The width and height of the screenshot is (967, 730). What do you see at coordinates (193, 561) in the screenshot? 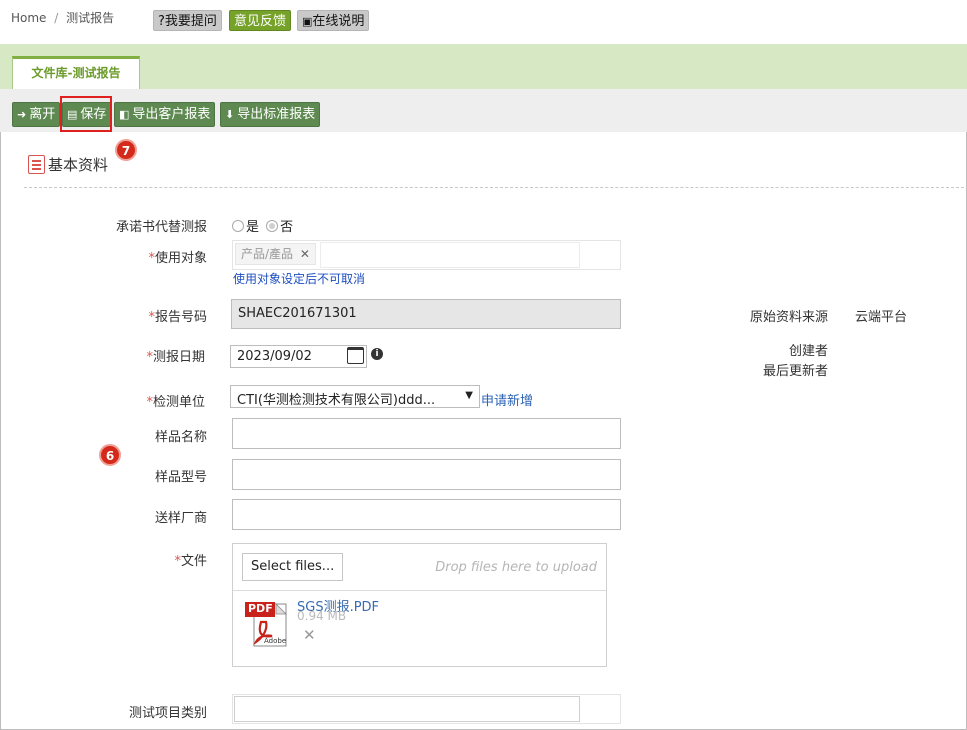
I see `files-label-text: 文件` at bounding box center [193, 561].